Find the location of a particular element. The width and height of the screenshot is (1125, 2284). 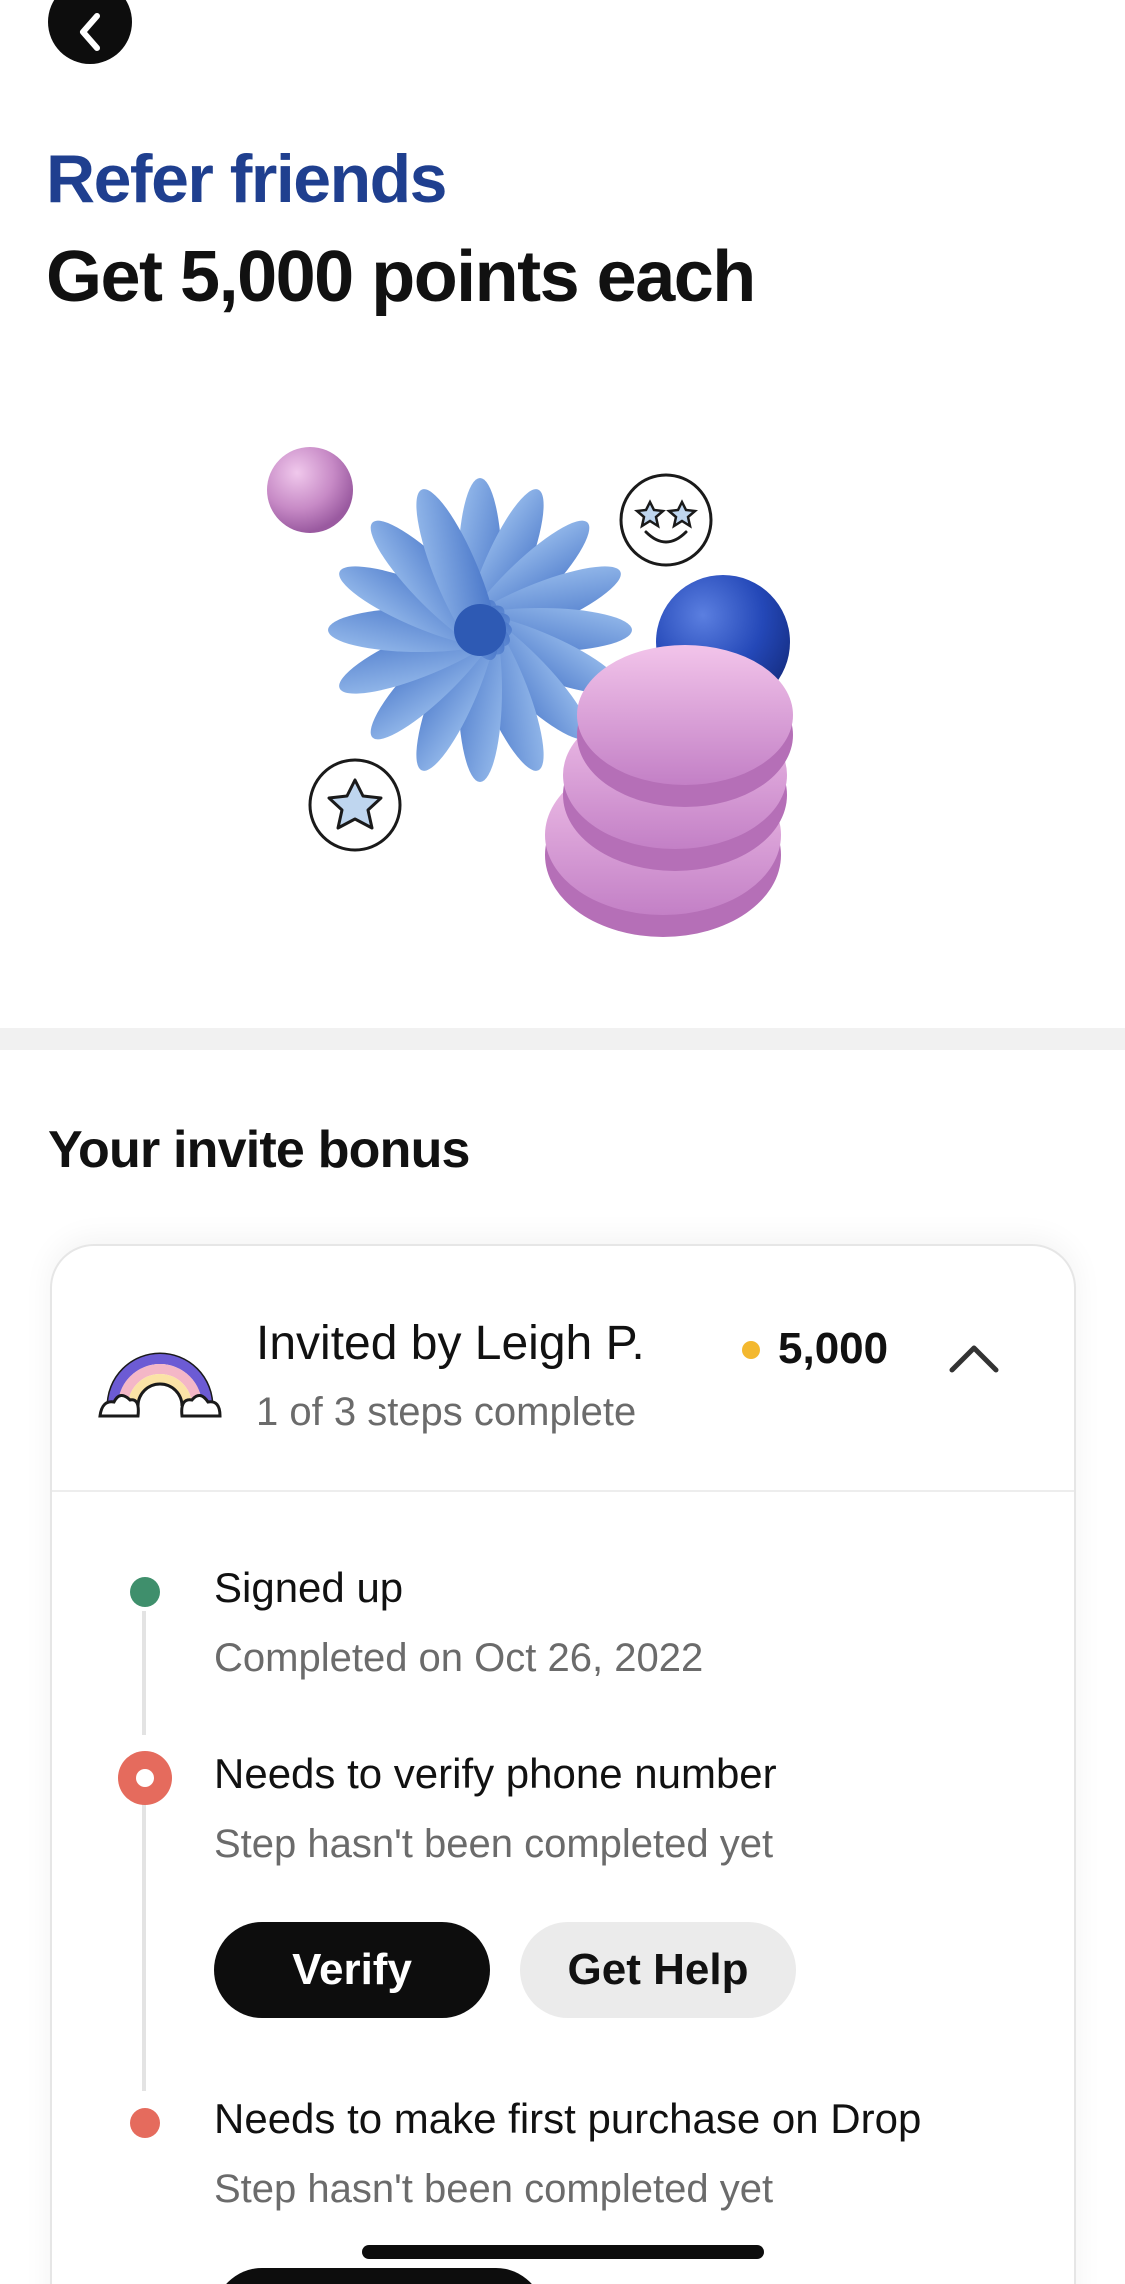

page-eyebrow: Refer friends is located at coordinates (246, 179).